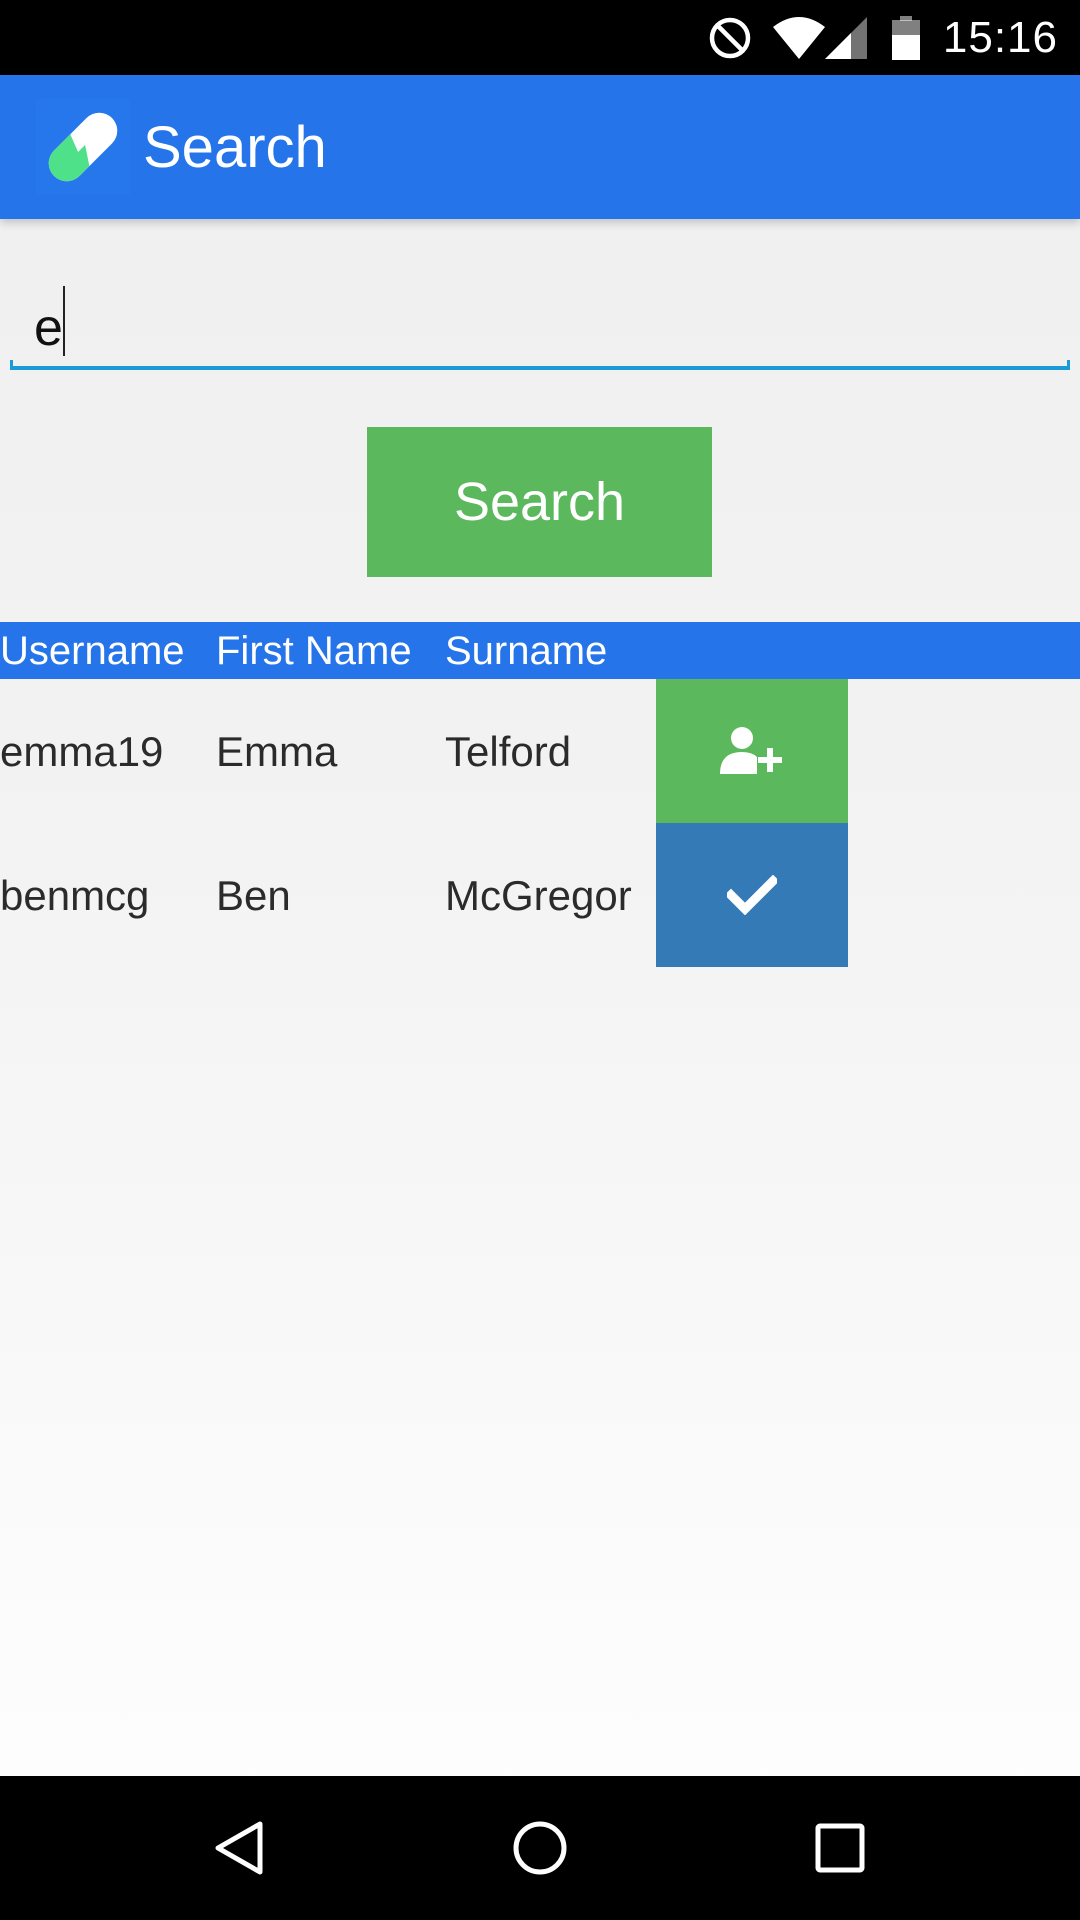 The height and width of the screenshot is (1920, 1080). I want to click on search-input-underline, so click(540, 365).